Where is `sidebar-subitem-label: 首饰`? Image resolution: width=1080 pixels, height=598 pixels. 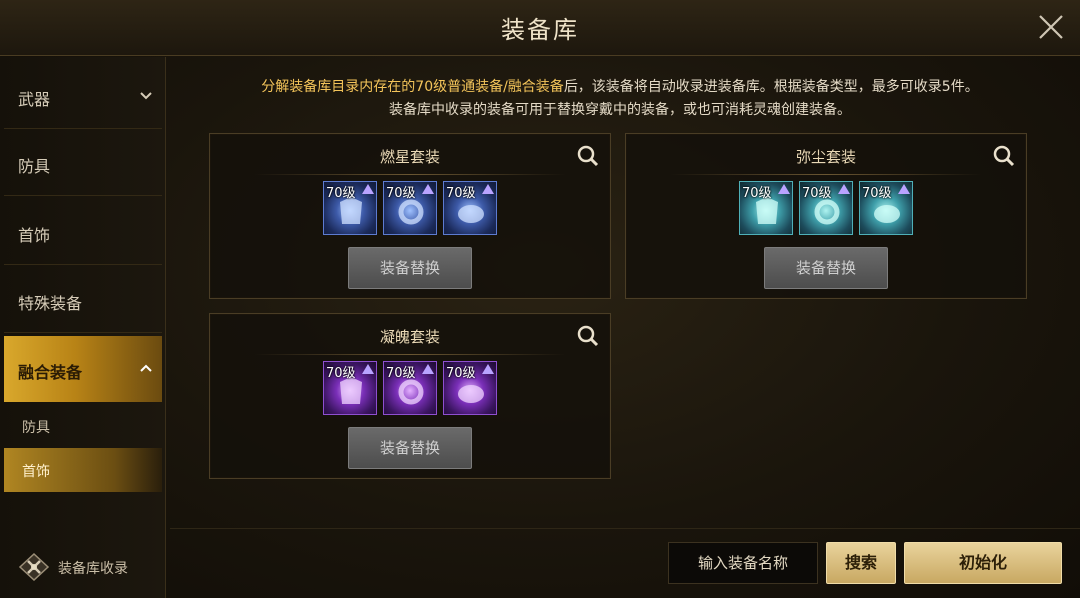 sidebar-subitem-label: 首饰 is located at coordinates (36, 472).